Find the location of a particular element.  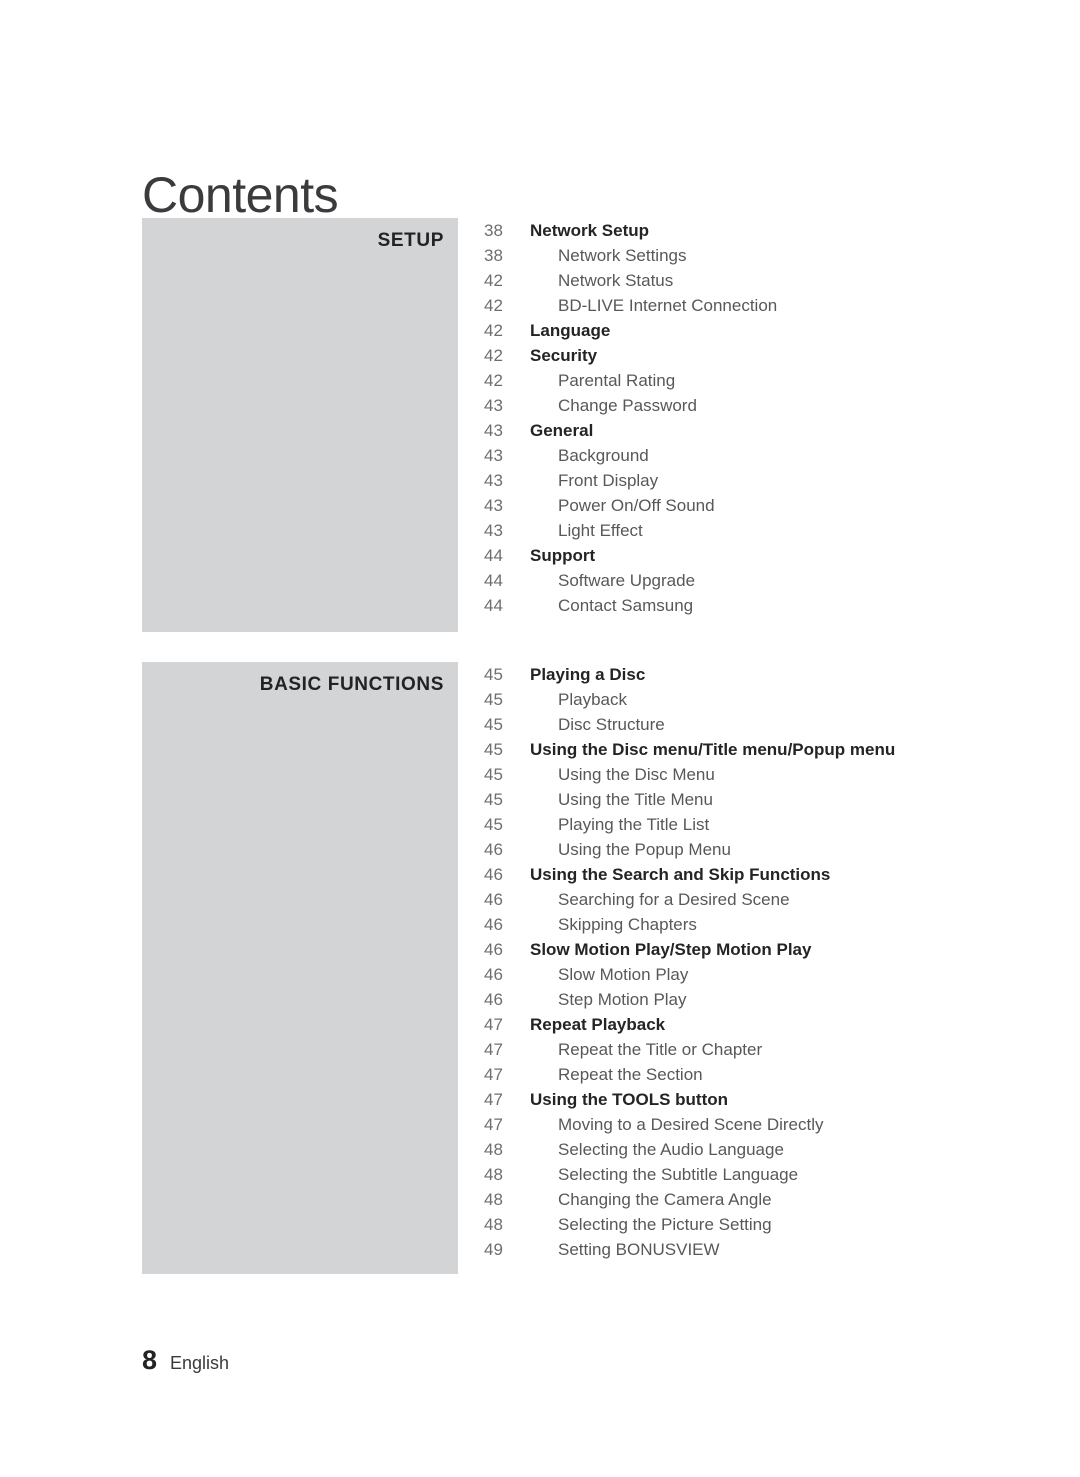

toc-entry: 38 Network Setup is located at coordinates (782, 230).